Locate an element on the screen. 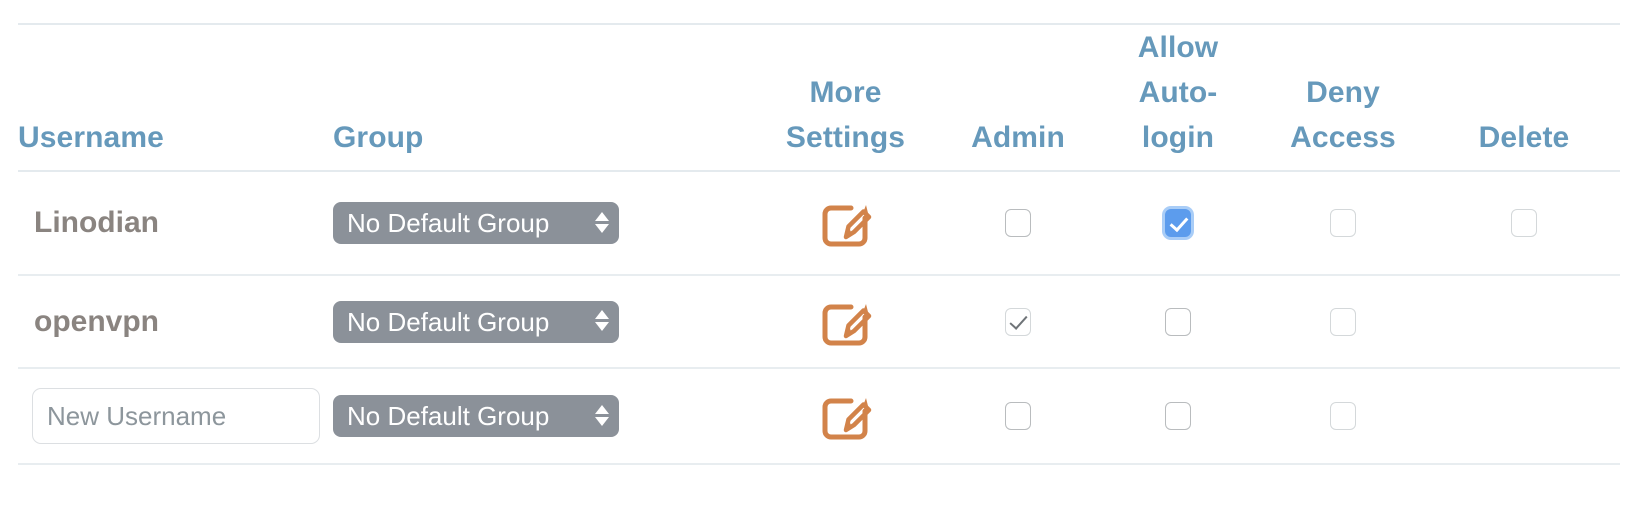  column-header-more-settings-line2: Settings is located at coordinates (845, 137).